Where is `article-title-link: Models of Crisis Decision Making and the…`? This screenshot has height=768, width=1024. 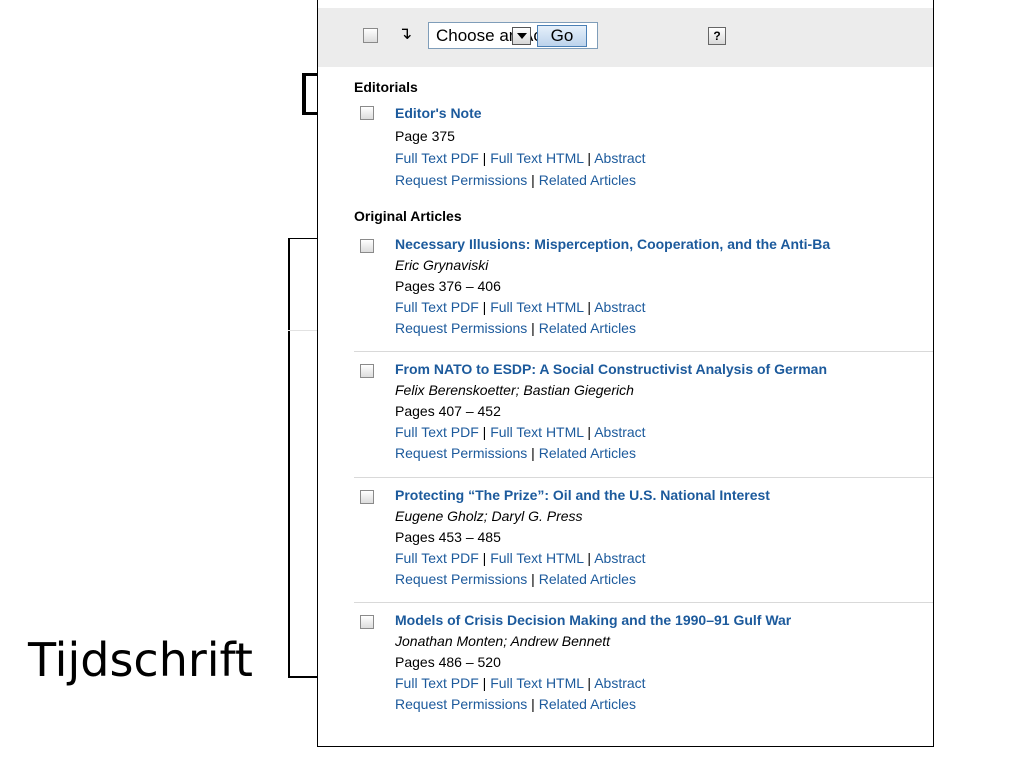
article-title-link: Models of Crisis Decision Making and the… is located at coordinates (664, 620).